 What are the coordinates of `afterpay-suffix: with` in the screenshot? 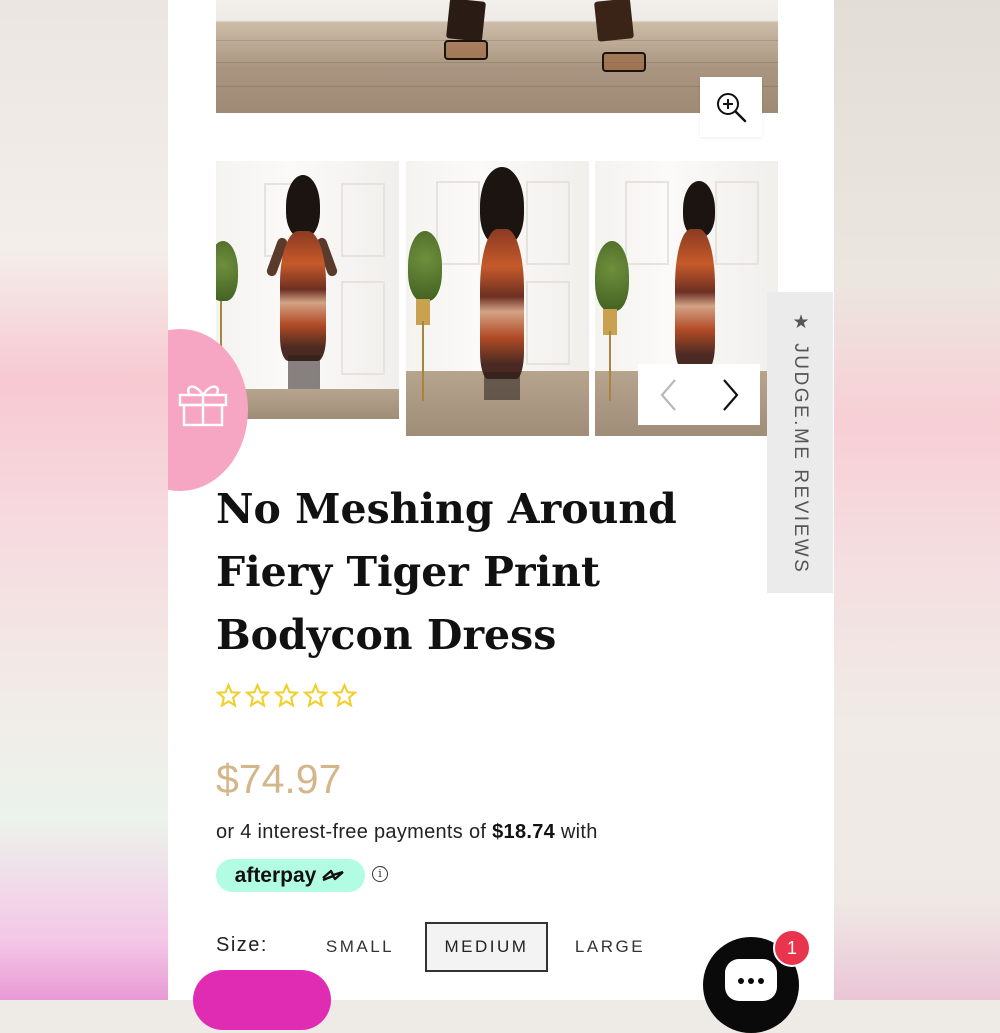 It's located at (576, 832).